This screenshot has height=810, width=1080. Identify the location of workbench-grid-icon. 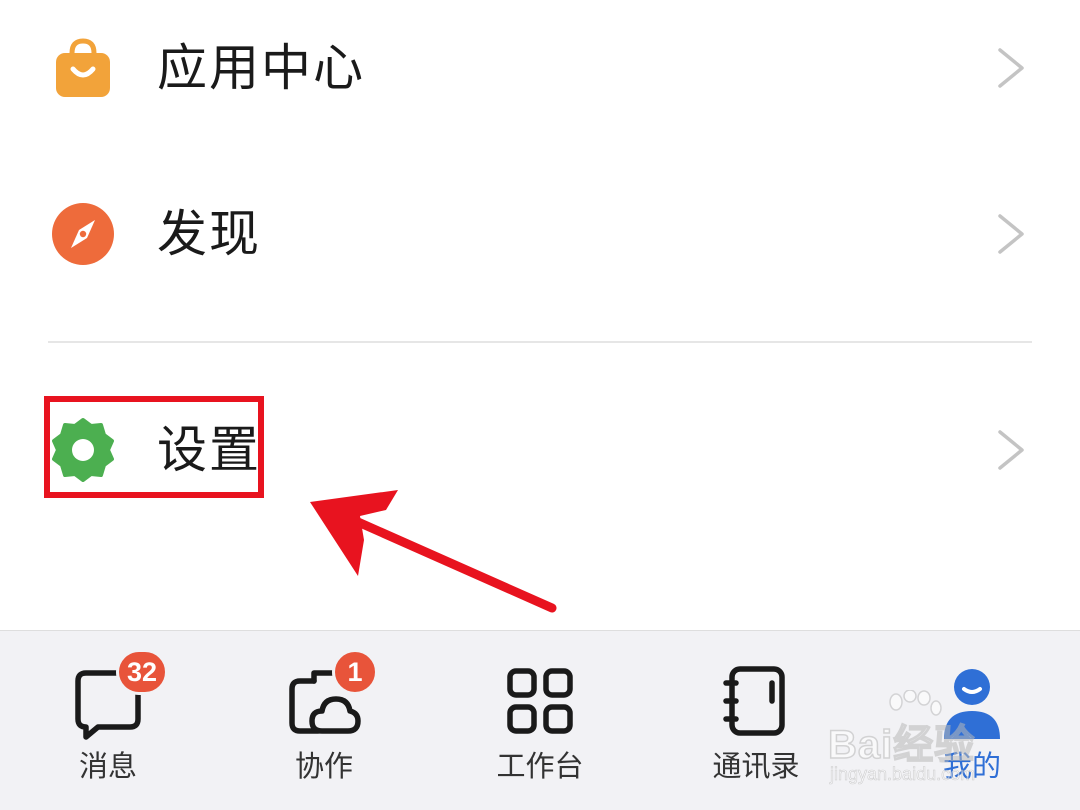
(540, 701).